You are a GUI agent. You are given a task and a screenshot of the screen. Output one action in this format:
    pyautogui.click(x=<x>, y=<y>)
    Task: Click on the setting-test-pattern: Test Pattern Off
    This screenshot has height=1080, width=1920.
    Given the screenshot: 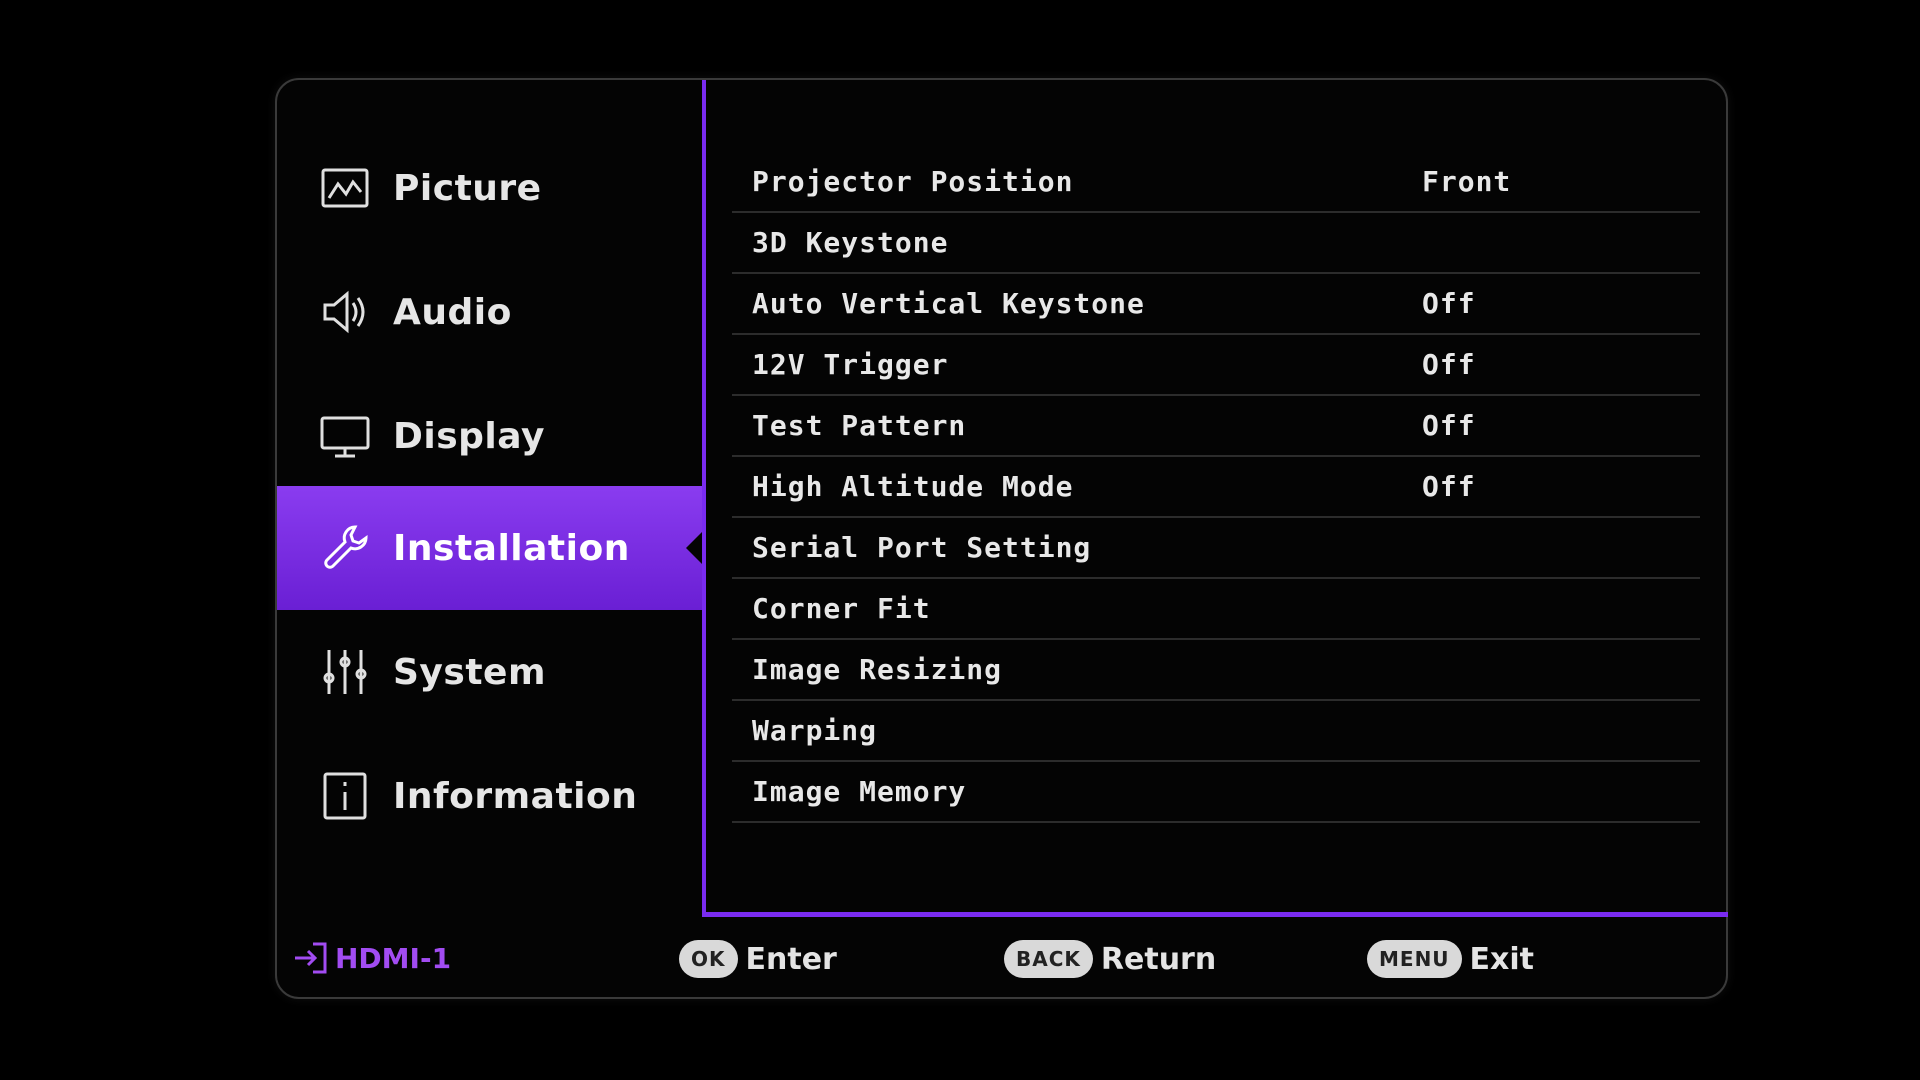 What is the action you would take?
    pyautogui.click(x=1216, y=426)
    